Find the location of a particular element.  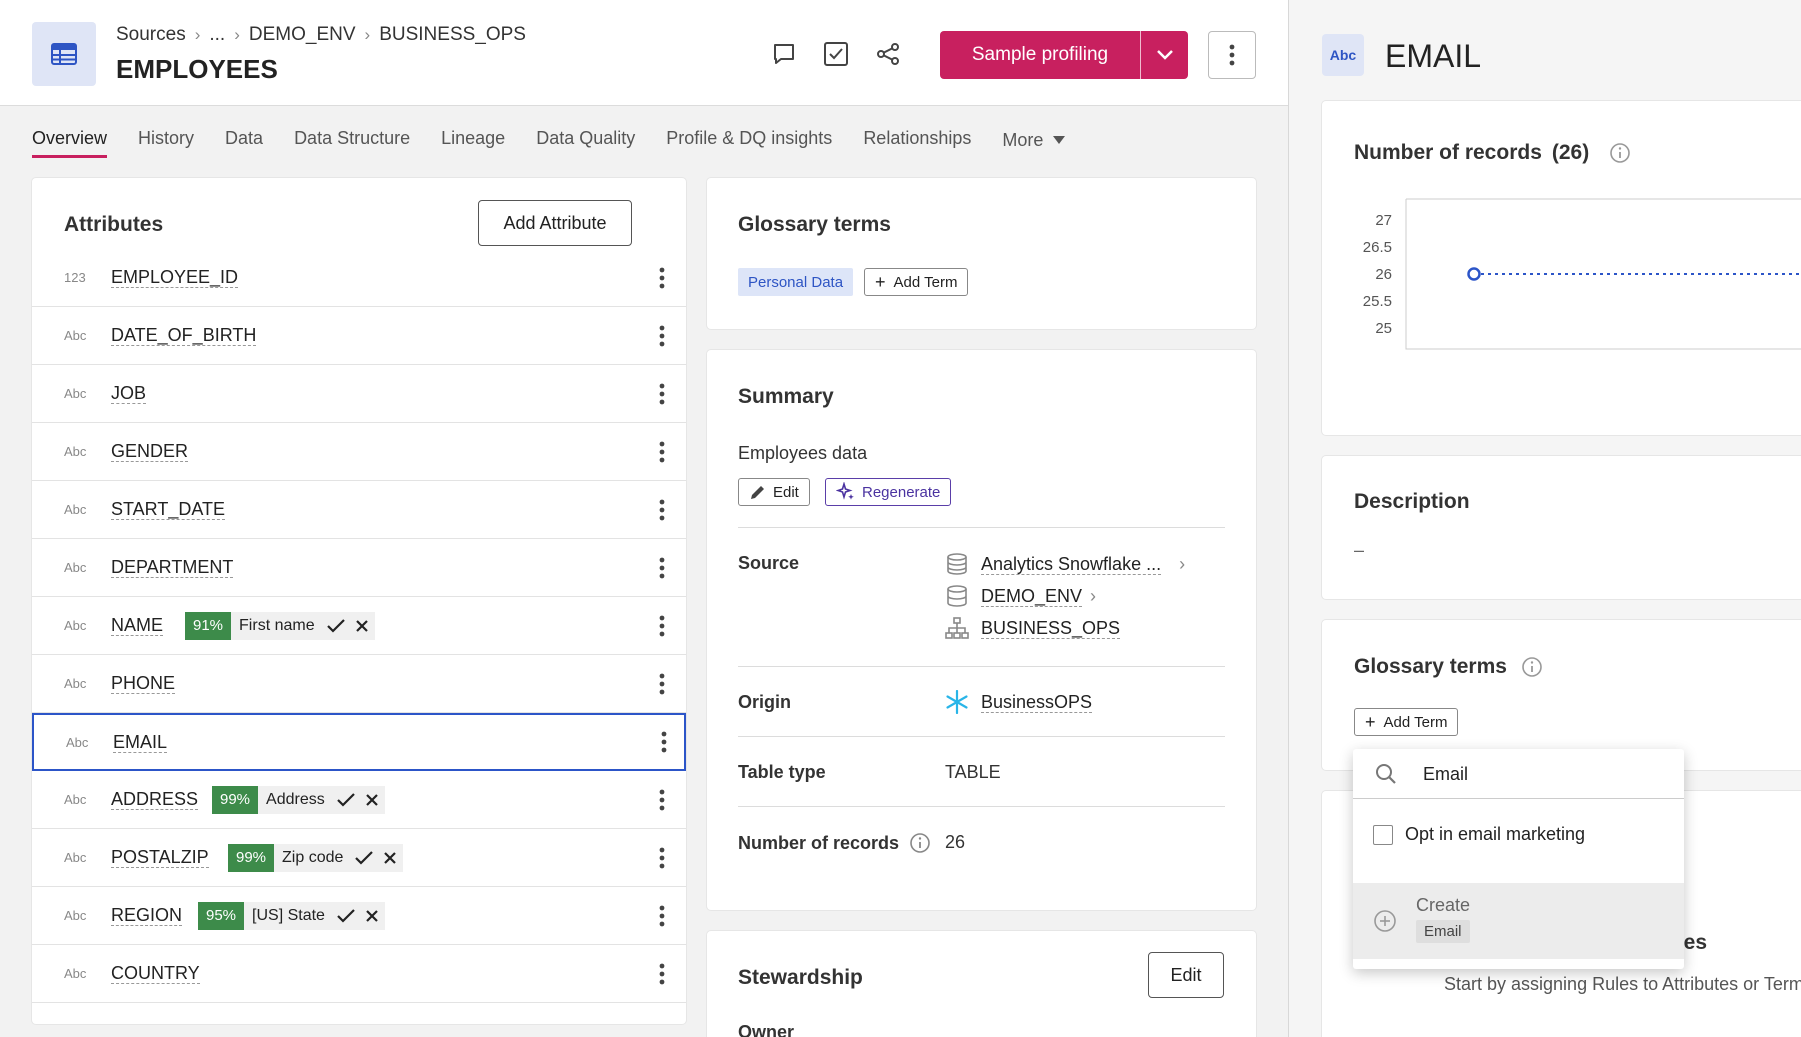

origin-item: BusinessOPS is located at coordinates (1019, 702).